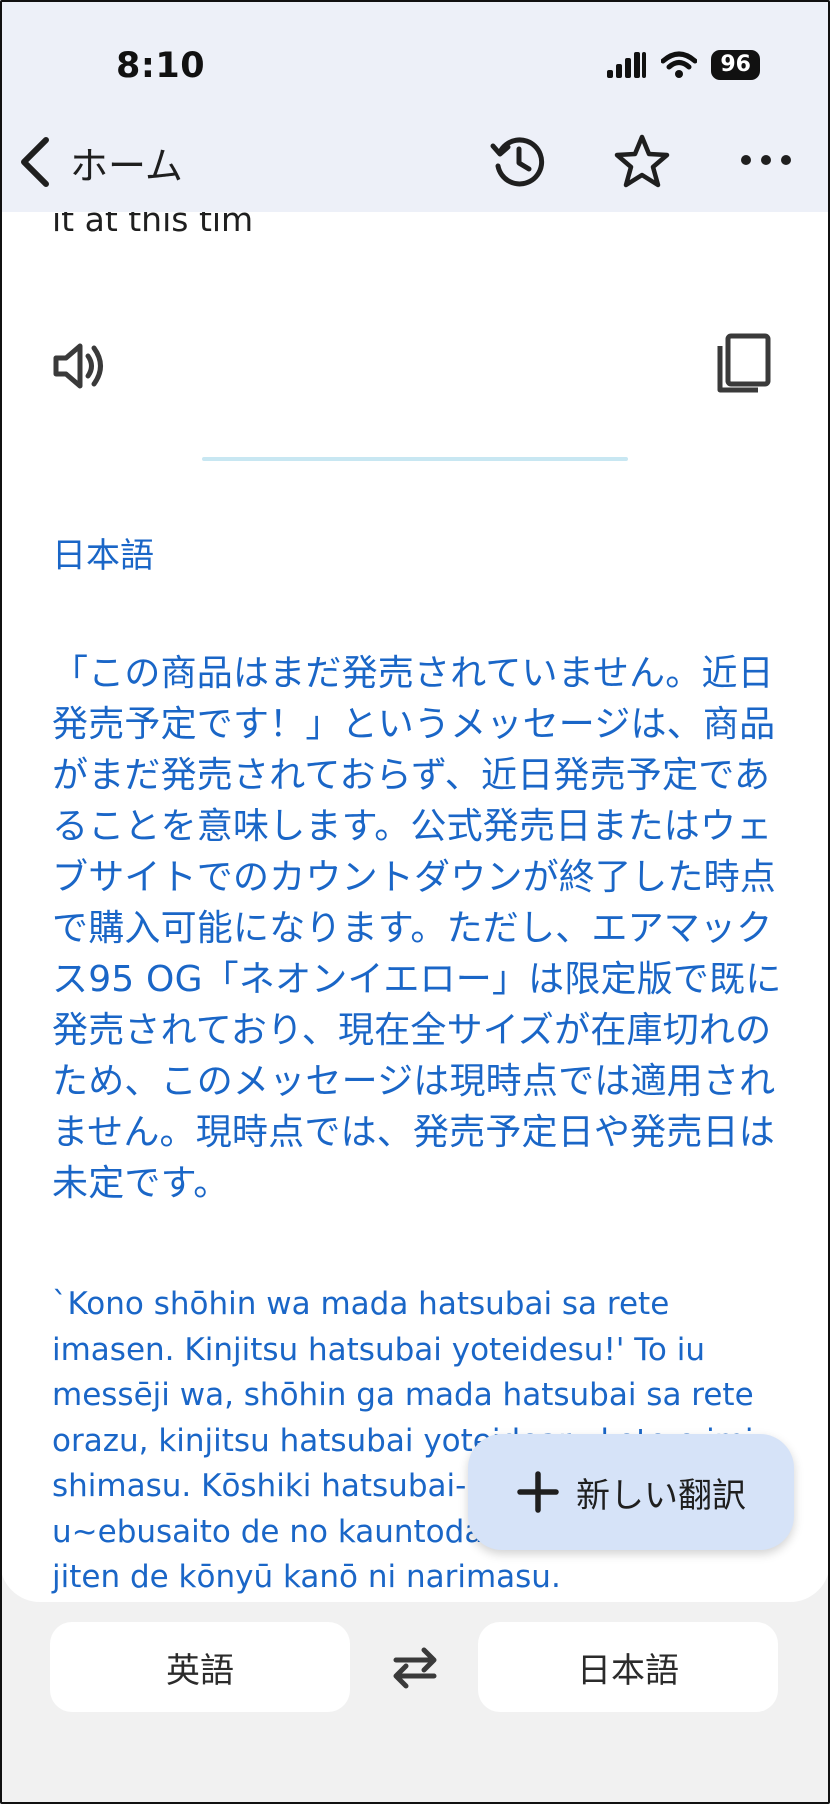  What do you see at coordinates (161, 66) in the screenshot?
I see `status-time: 8:10` at bounding box center [161, 66].